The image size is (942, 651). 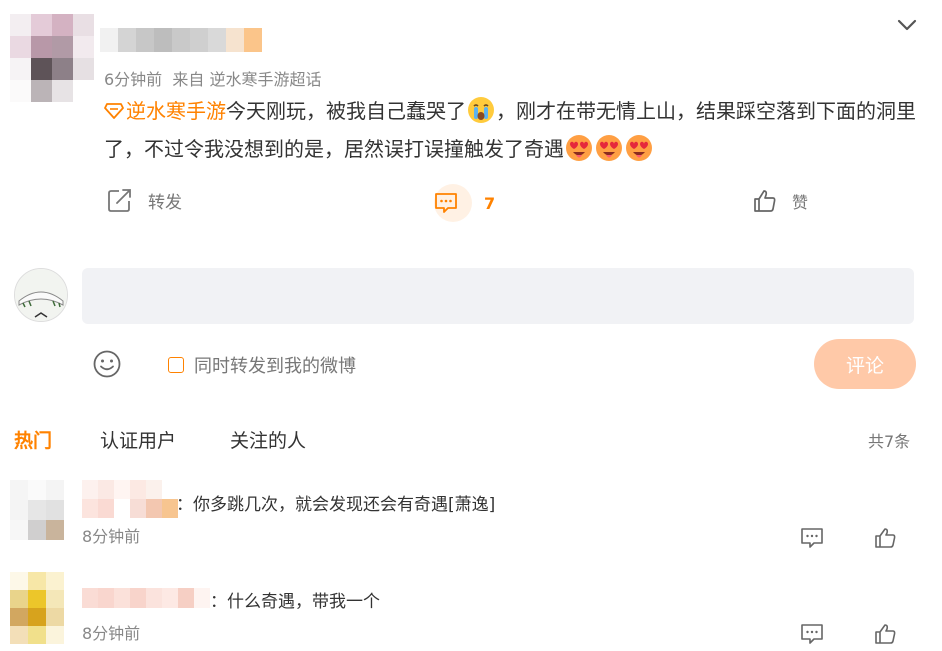 What do you see at coordinates (865, 364) in the screenshot?
I see `submit-comment-button: 评论` at bounding box center [865, 364].